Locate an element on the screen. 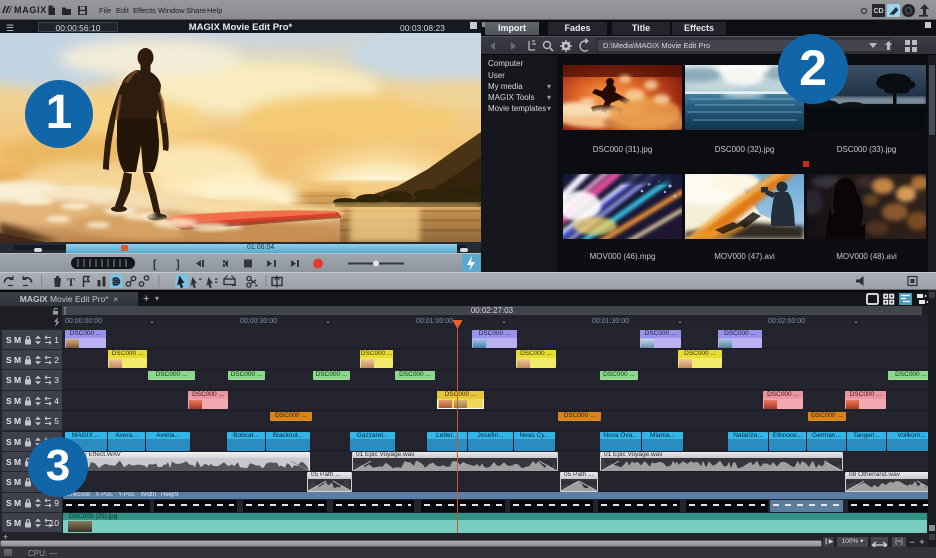  svg-text: CD is located at coordinates (878, 11).